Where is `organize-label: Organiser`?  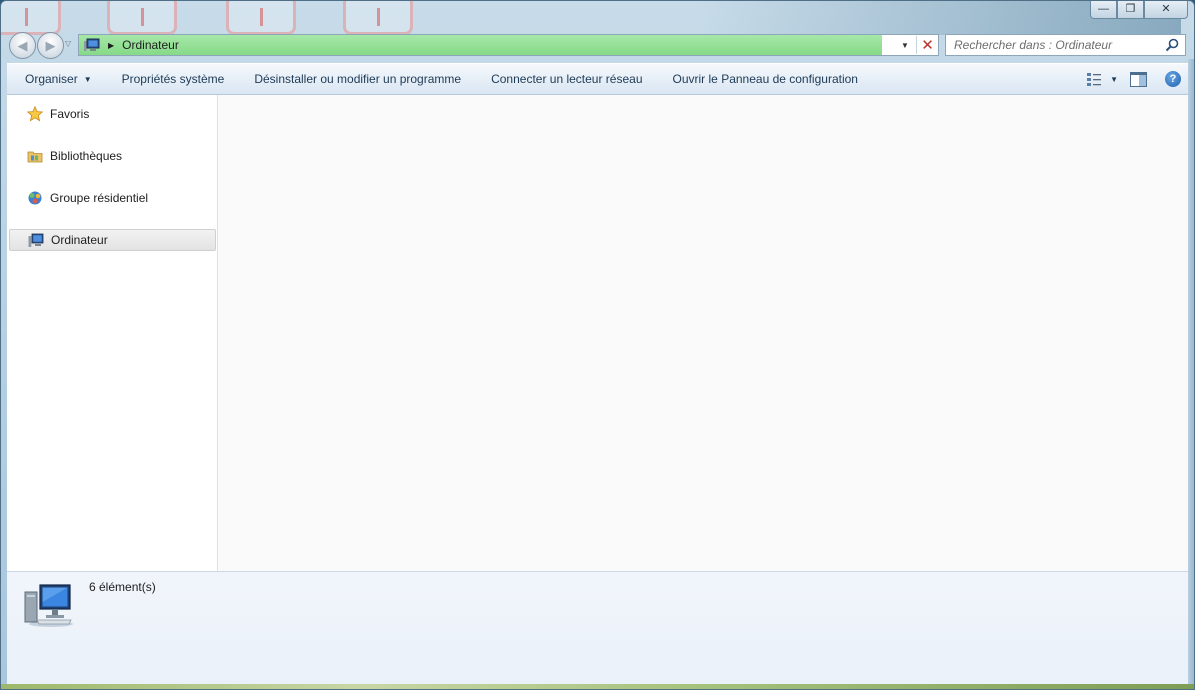 organize-label: Organiser is located at coordinates (51, 79).